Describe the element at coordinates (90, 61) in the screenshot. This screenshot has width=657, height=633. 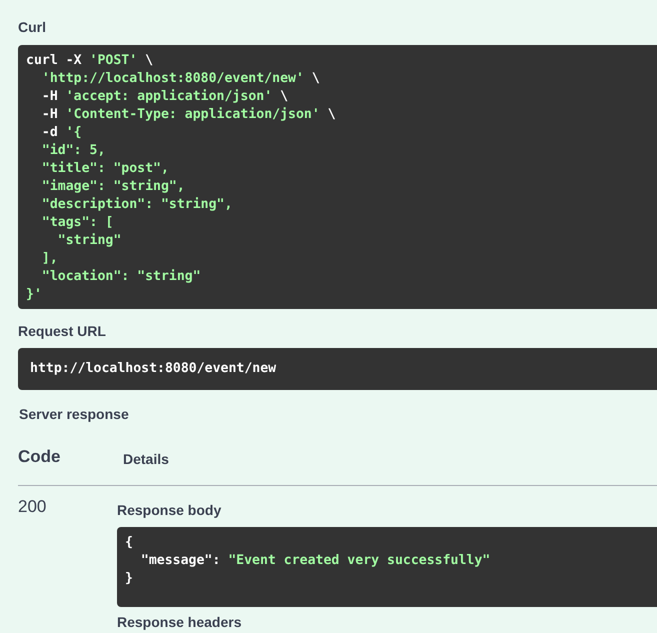
I see `code-line: curl -X 'POST' \` at that location.